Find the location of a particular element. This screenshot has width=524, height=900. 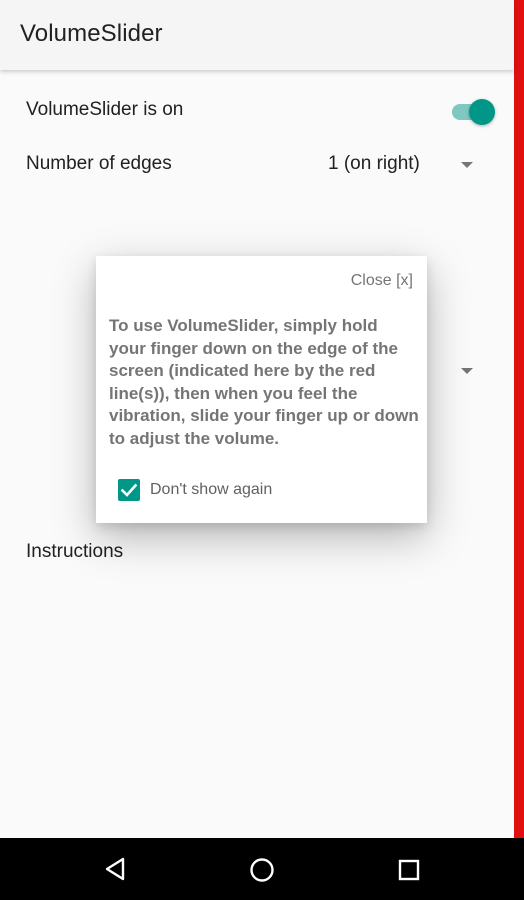

toggle-label: VolumeSlider is on is located at coordinates (105, 109).